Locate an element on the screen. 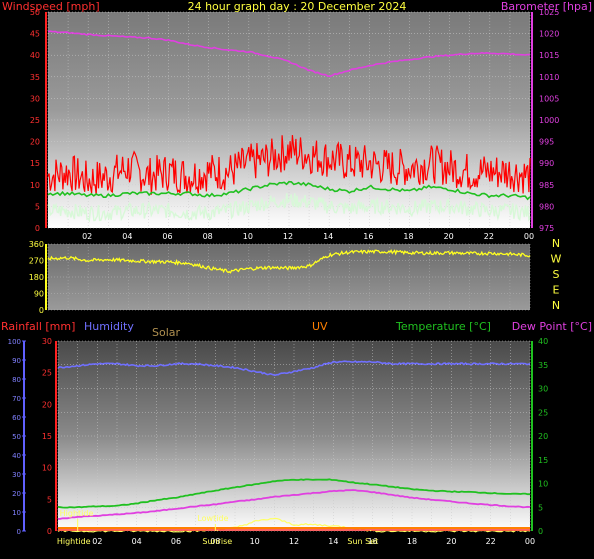 The width and height of the screenshot is (594, 559). humidity-axis-label: Humidity is located at coordinates (109, 326).